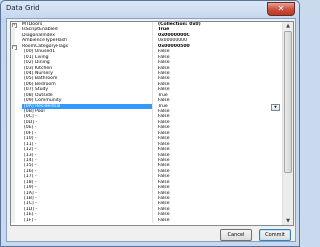 The image size is (320, 247). What do you see at coordinates (13, 220) in the screenshot?
I see `row-gutter` at bounding box center [13, 220].